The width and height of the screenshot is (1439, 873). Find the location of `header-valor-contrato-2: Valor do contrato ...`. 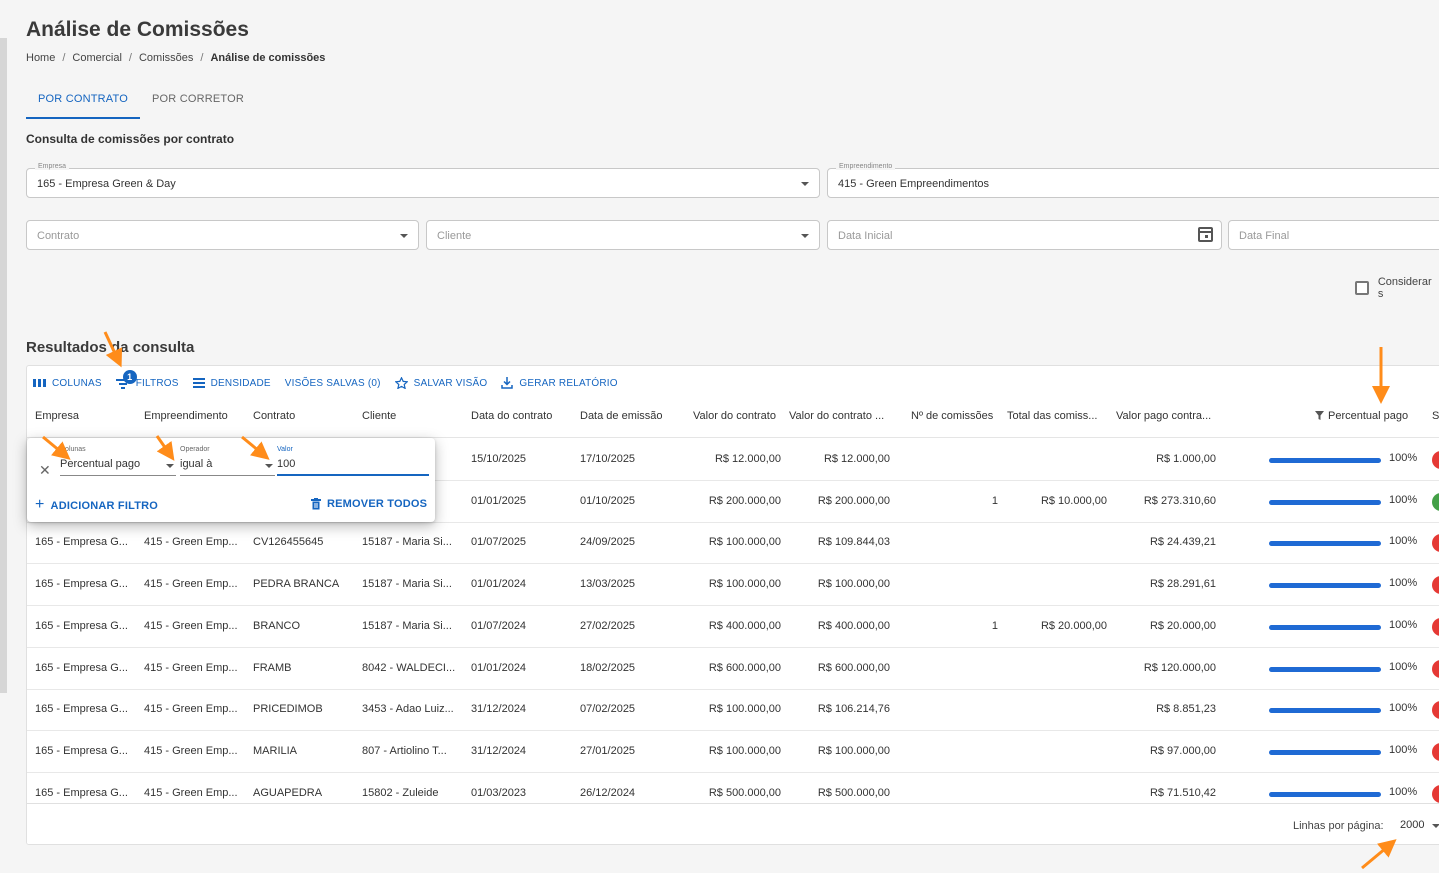

header-valor-contrato-2: Valor do contrato ... is located at coordinates (836, 416).